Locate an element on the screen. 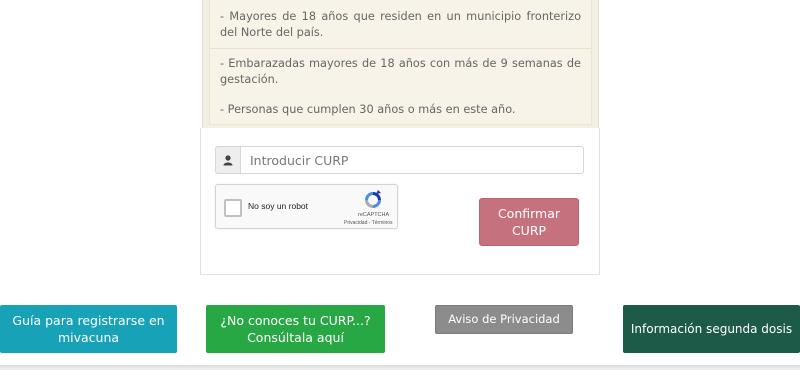  second-dose-info-label: Información segunda dosis is located at coordinates (711, 328).